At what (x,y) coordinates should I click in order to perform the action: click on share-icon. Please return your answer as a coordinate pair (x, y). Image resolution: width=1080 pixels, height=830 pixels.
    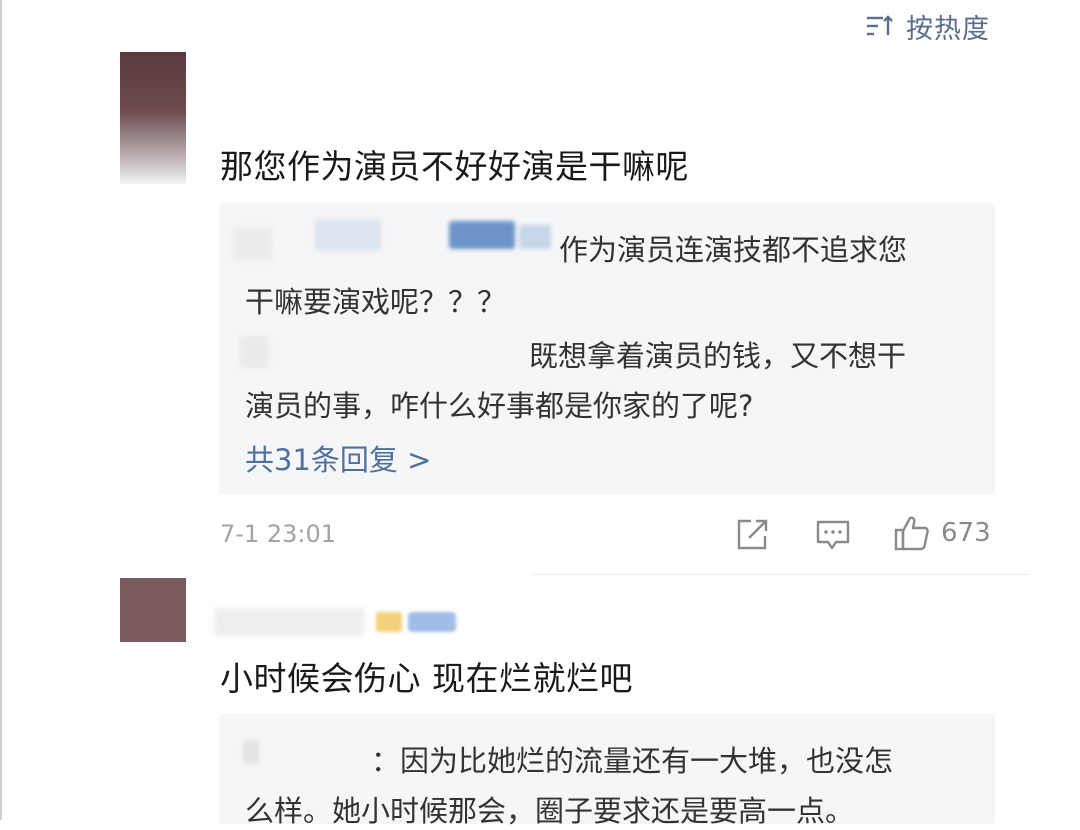
    Looking at the image, I should click on (752, 534).